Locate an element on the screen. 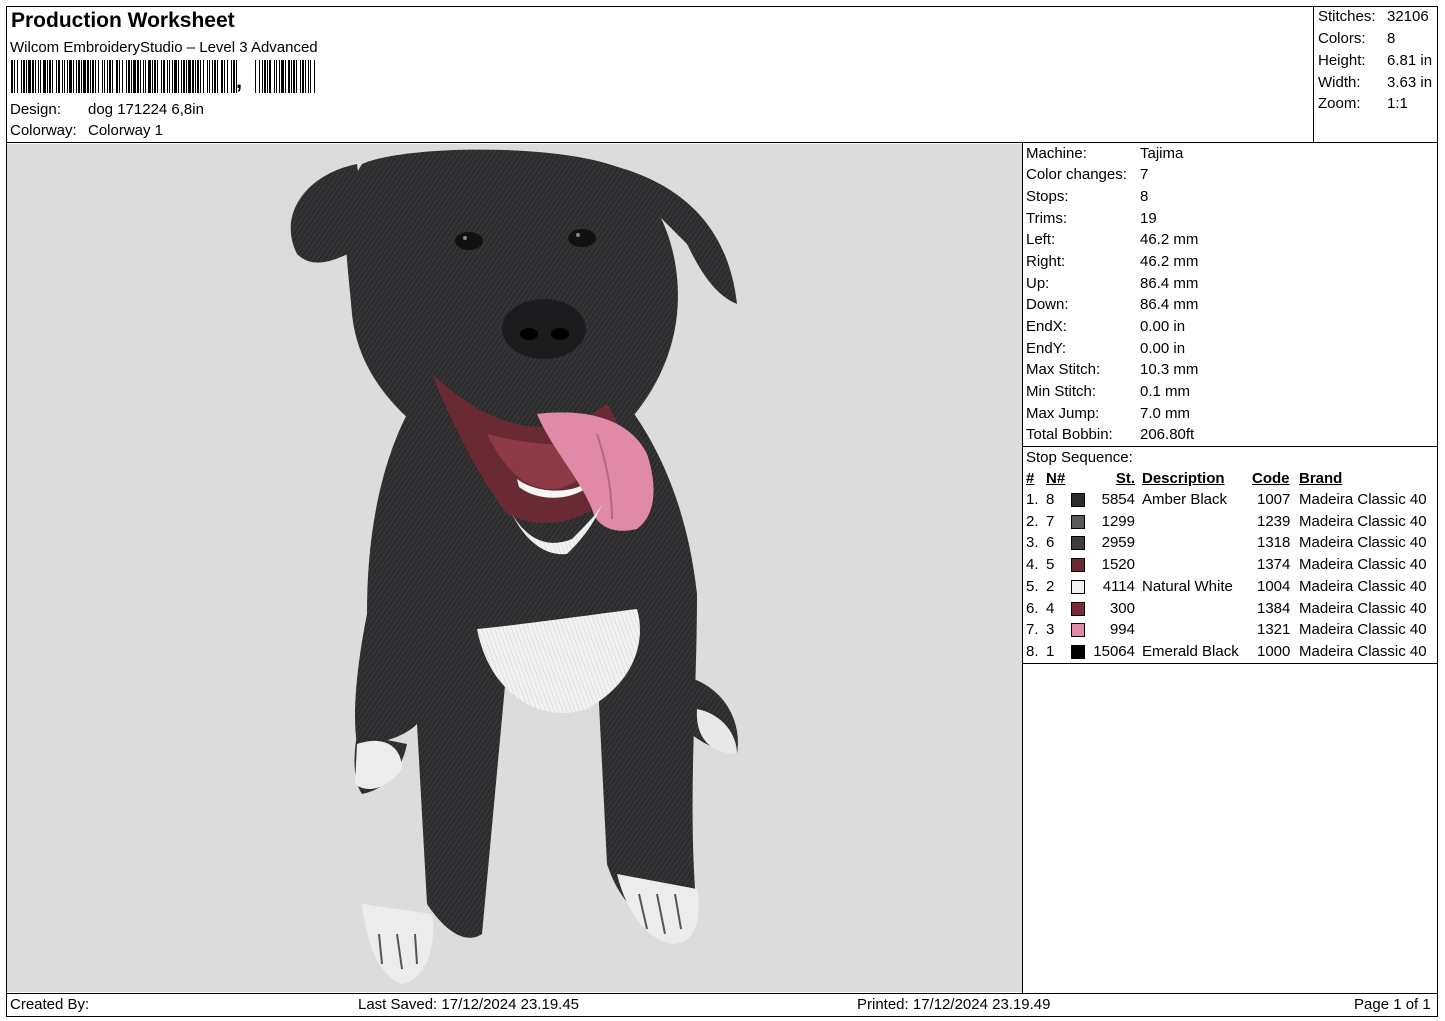 This screenshot has width=1445, height=1021. detail-value: 10.3 mm is located at coordinates (1169, 369).